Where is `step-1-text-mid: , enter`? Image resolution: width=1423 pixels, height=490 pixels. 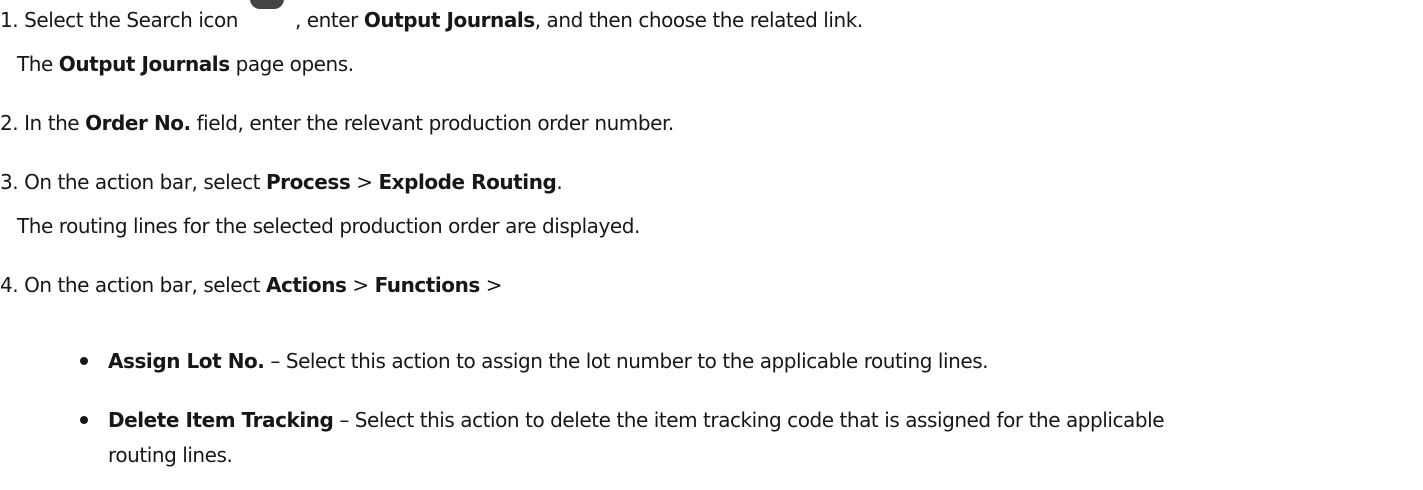 step-1-text-mid: , enter is located at coordinates (329, 20).